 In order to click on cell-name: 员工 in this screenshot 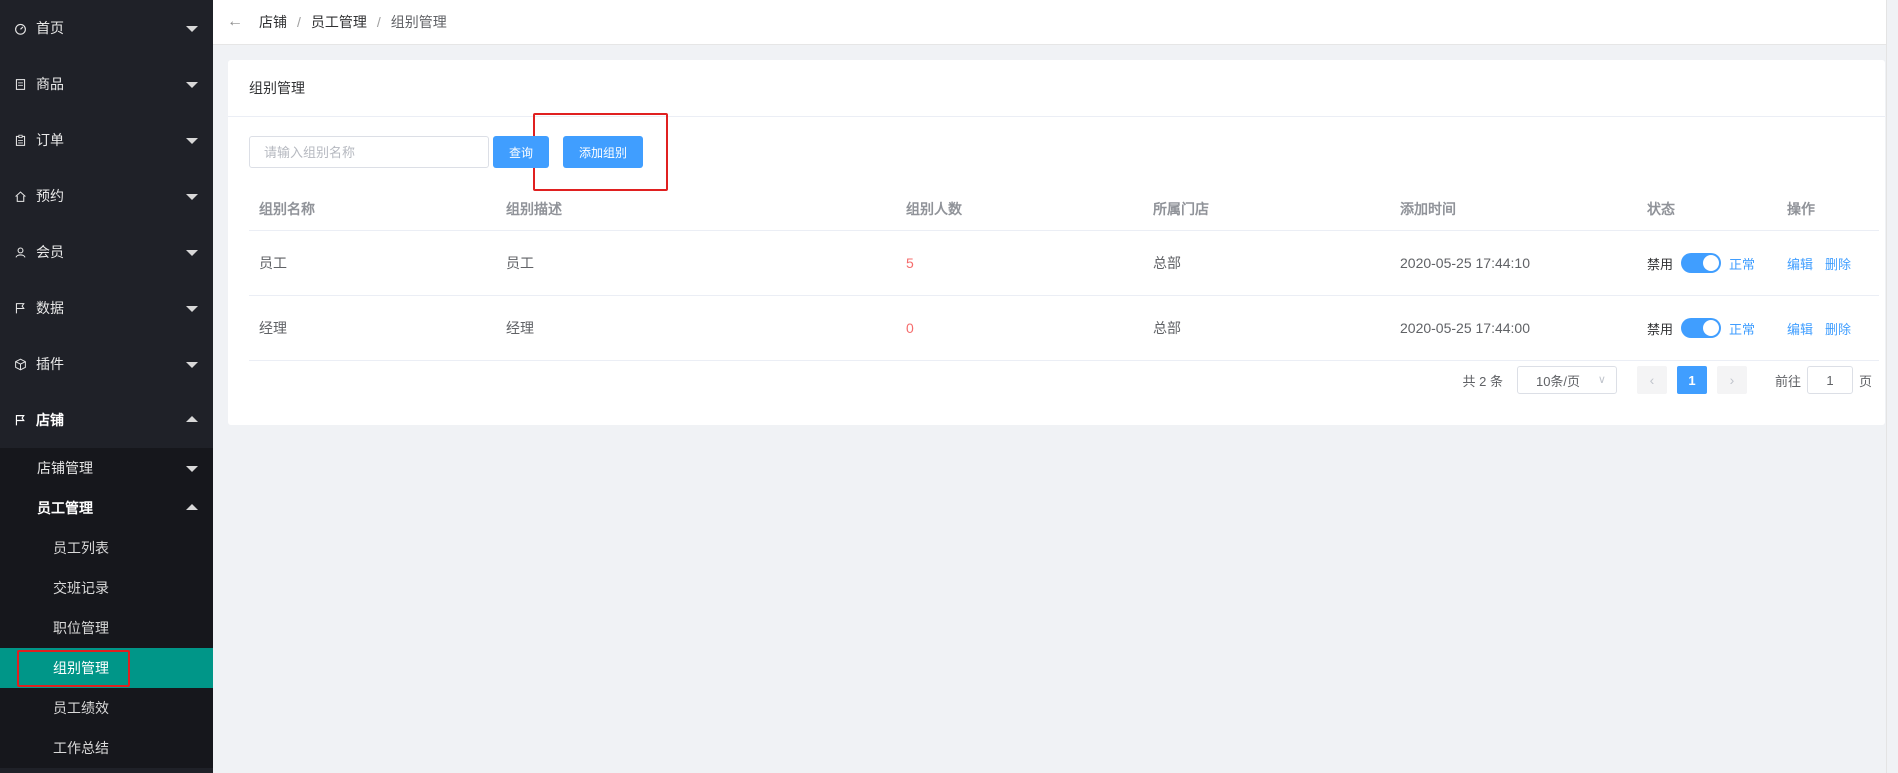, I will do `click(273, 263)`.